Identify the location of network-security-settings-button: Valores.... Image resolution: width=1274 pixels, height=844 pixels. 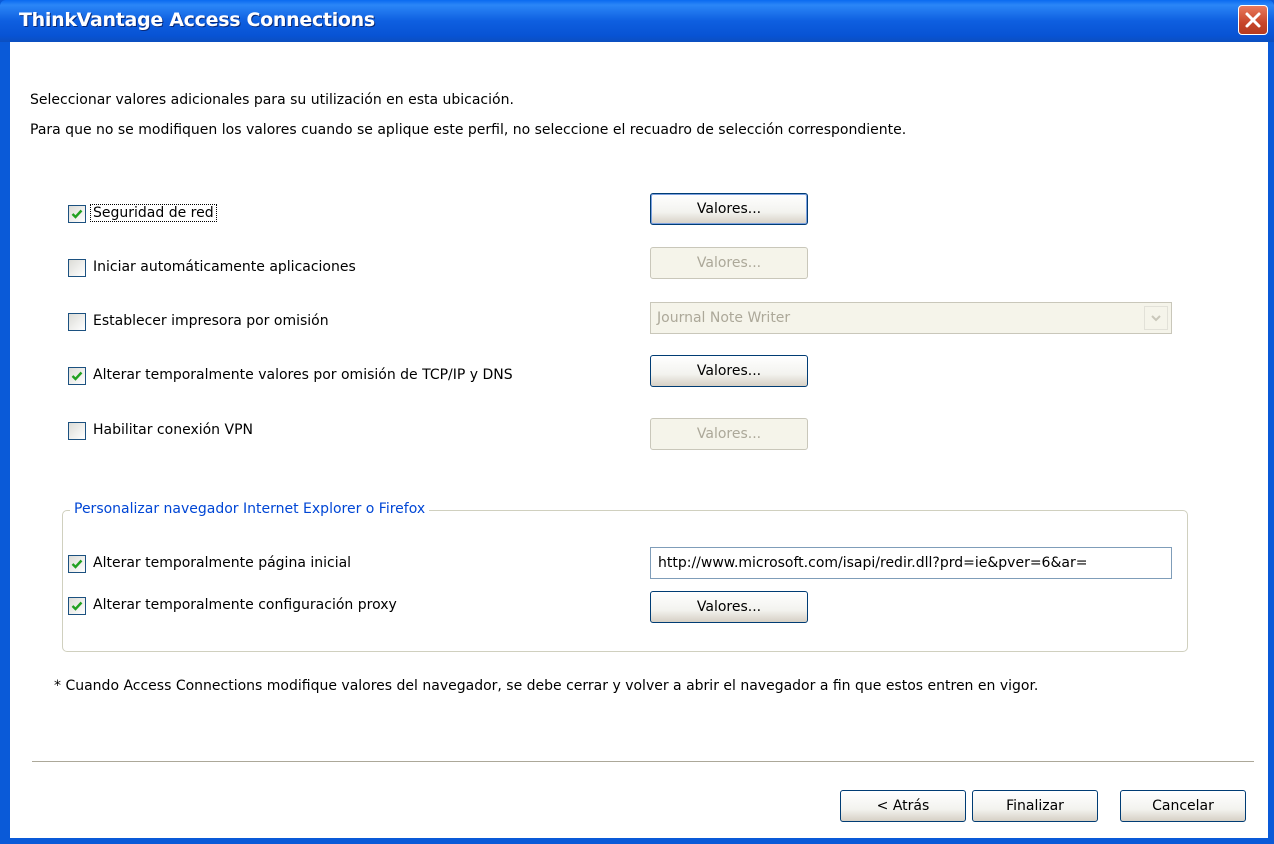
(729, 209).